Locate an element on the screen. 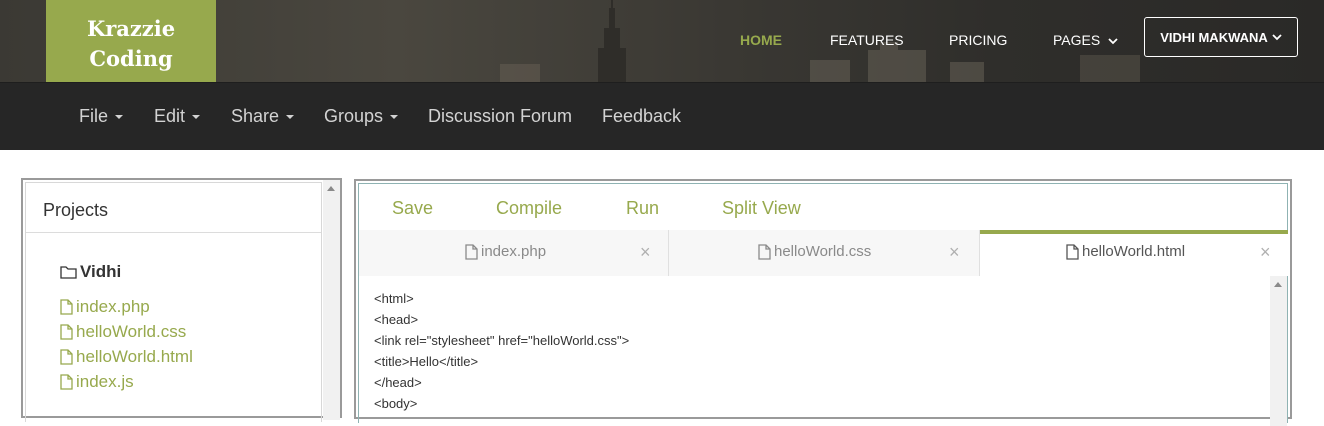  menu-share: Share is located at coordinates (263, 116).